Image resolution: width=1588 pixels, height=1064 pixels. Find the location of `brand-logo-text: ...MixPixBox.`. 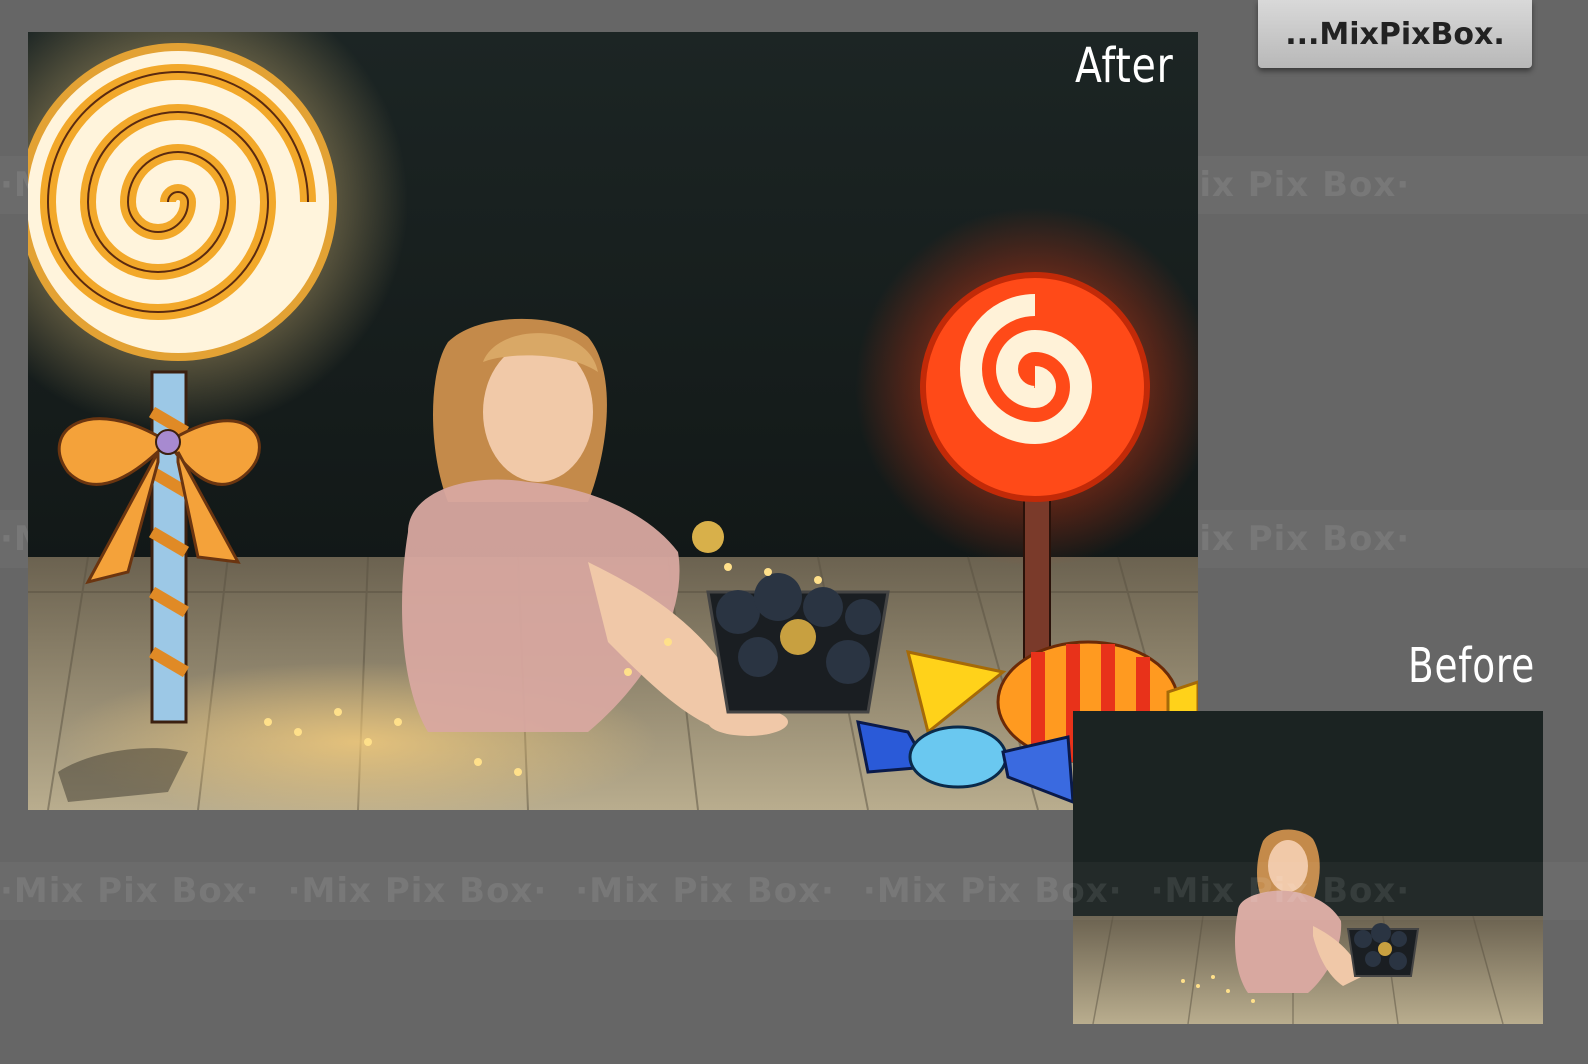

brand-logo-text: ...MixPixBox. is located at coordinates (1395, 34).